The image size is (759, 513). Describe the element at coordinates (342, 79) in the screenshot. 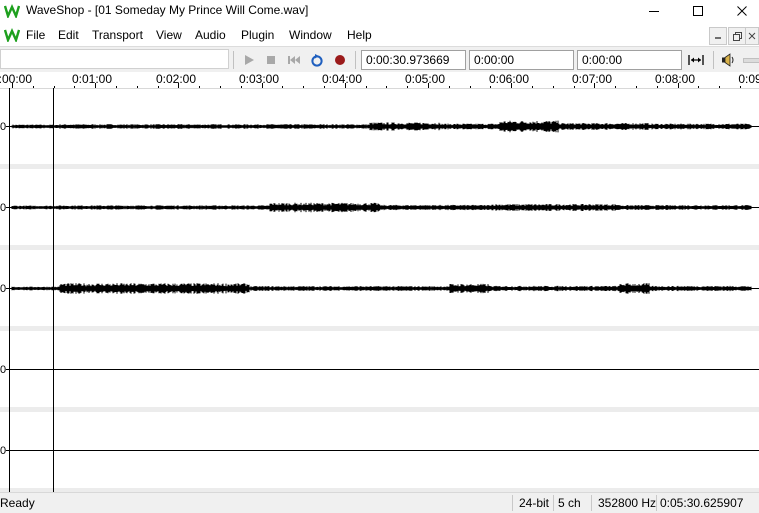

I see `ruler-label: 0:04:00` at that location.